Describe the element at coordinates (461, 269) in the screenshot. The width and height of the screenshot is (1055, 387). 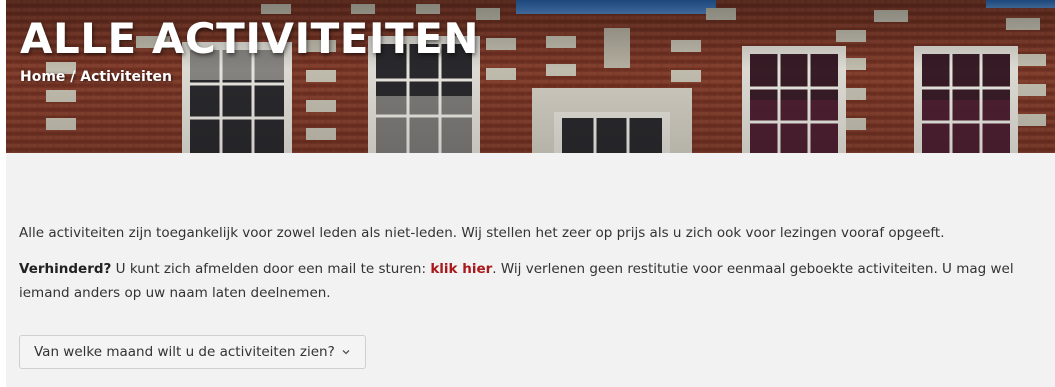
I see `unsubscribe-mail-link: klik hier` at that location.